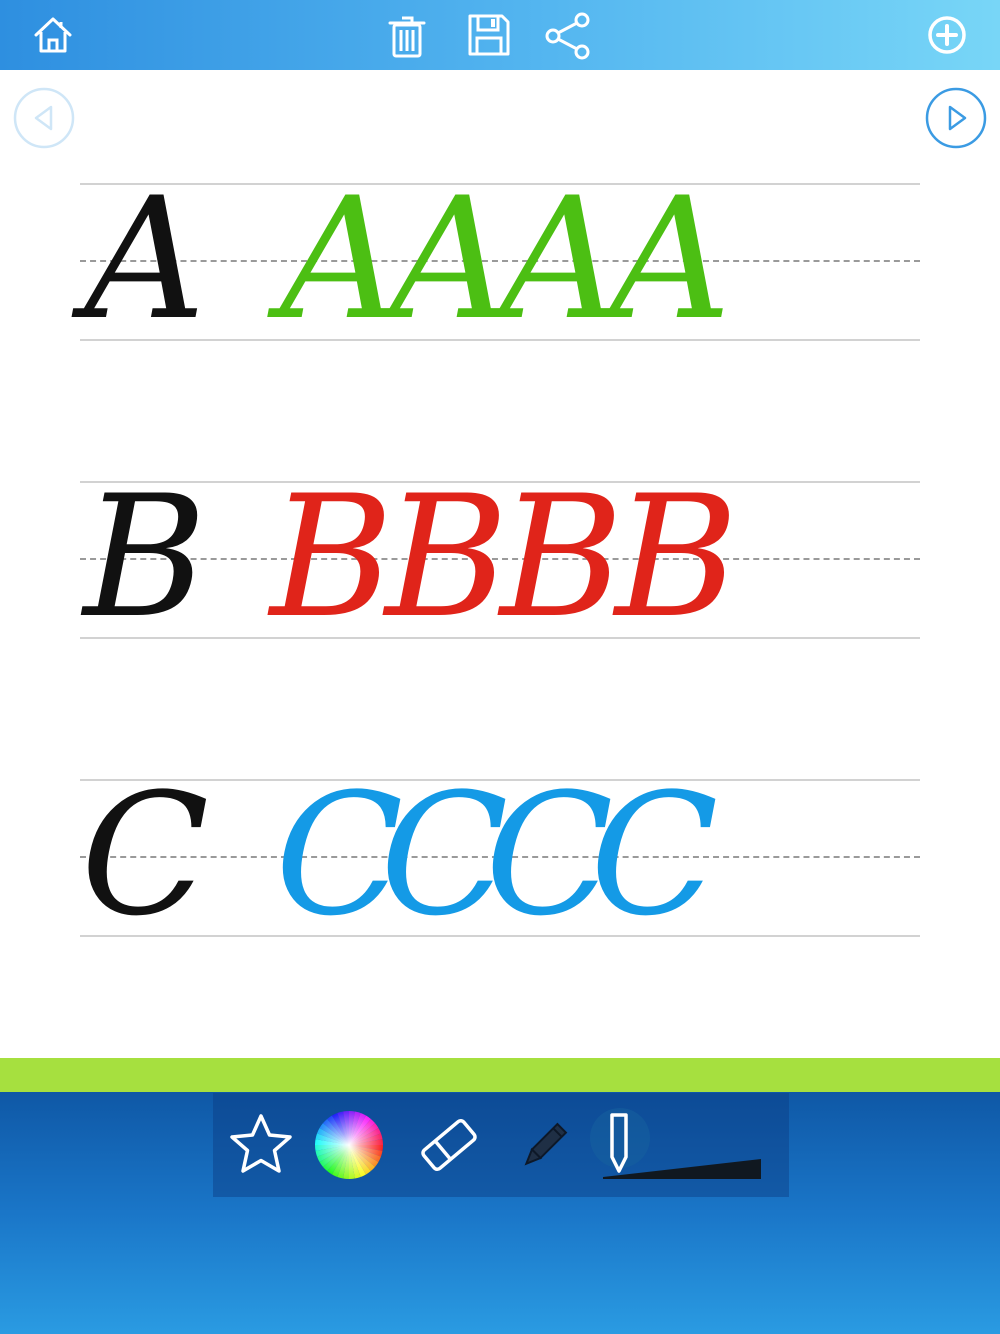 The image size is (1000, 1334). I want to click on eraser-button, so click(449, 1145).